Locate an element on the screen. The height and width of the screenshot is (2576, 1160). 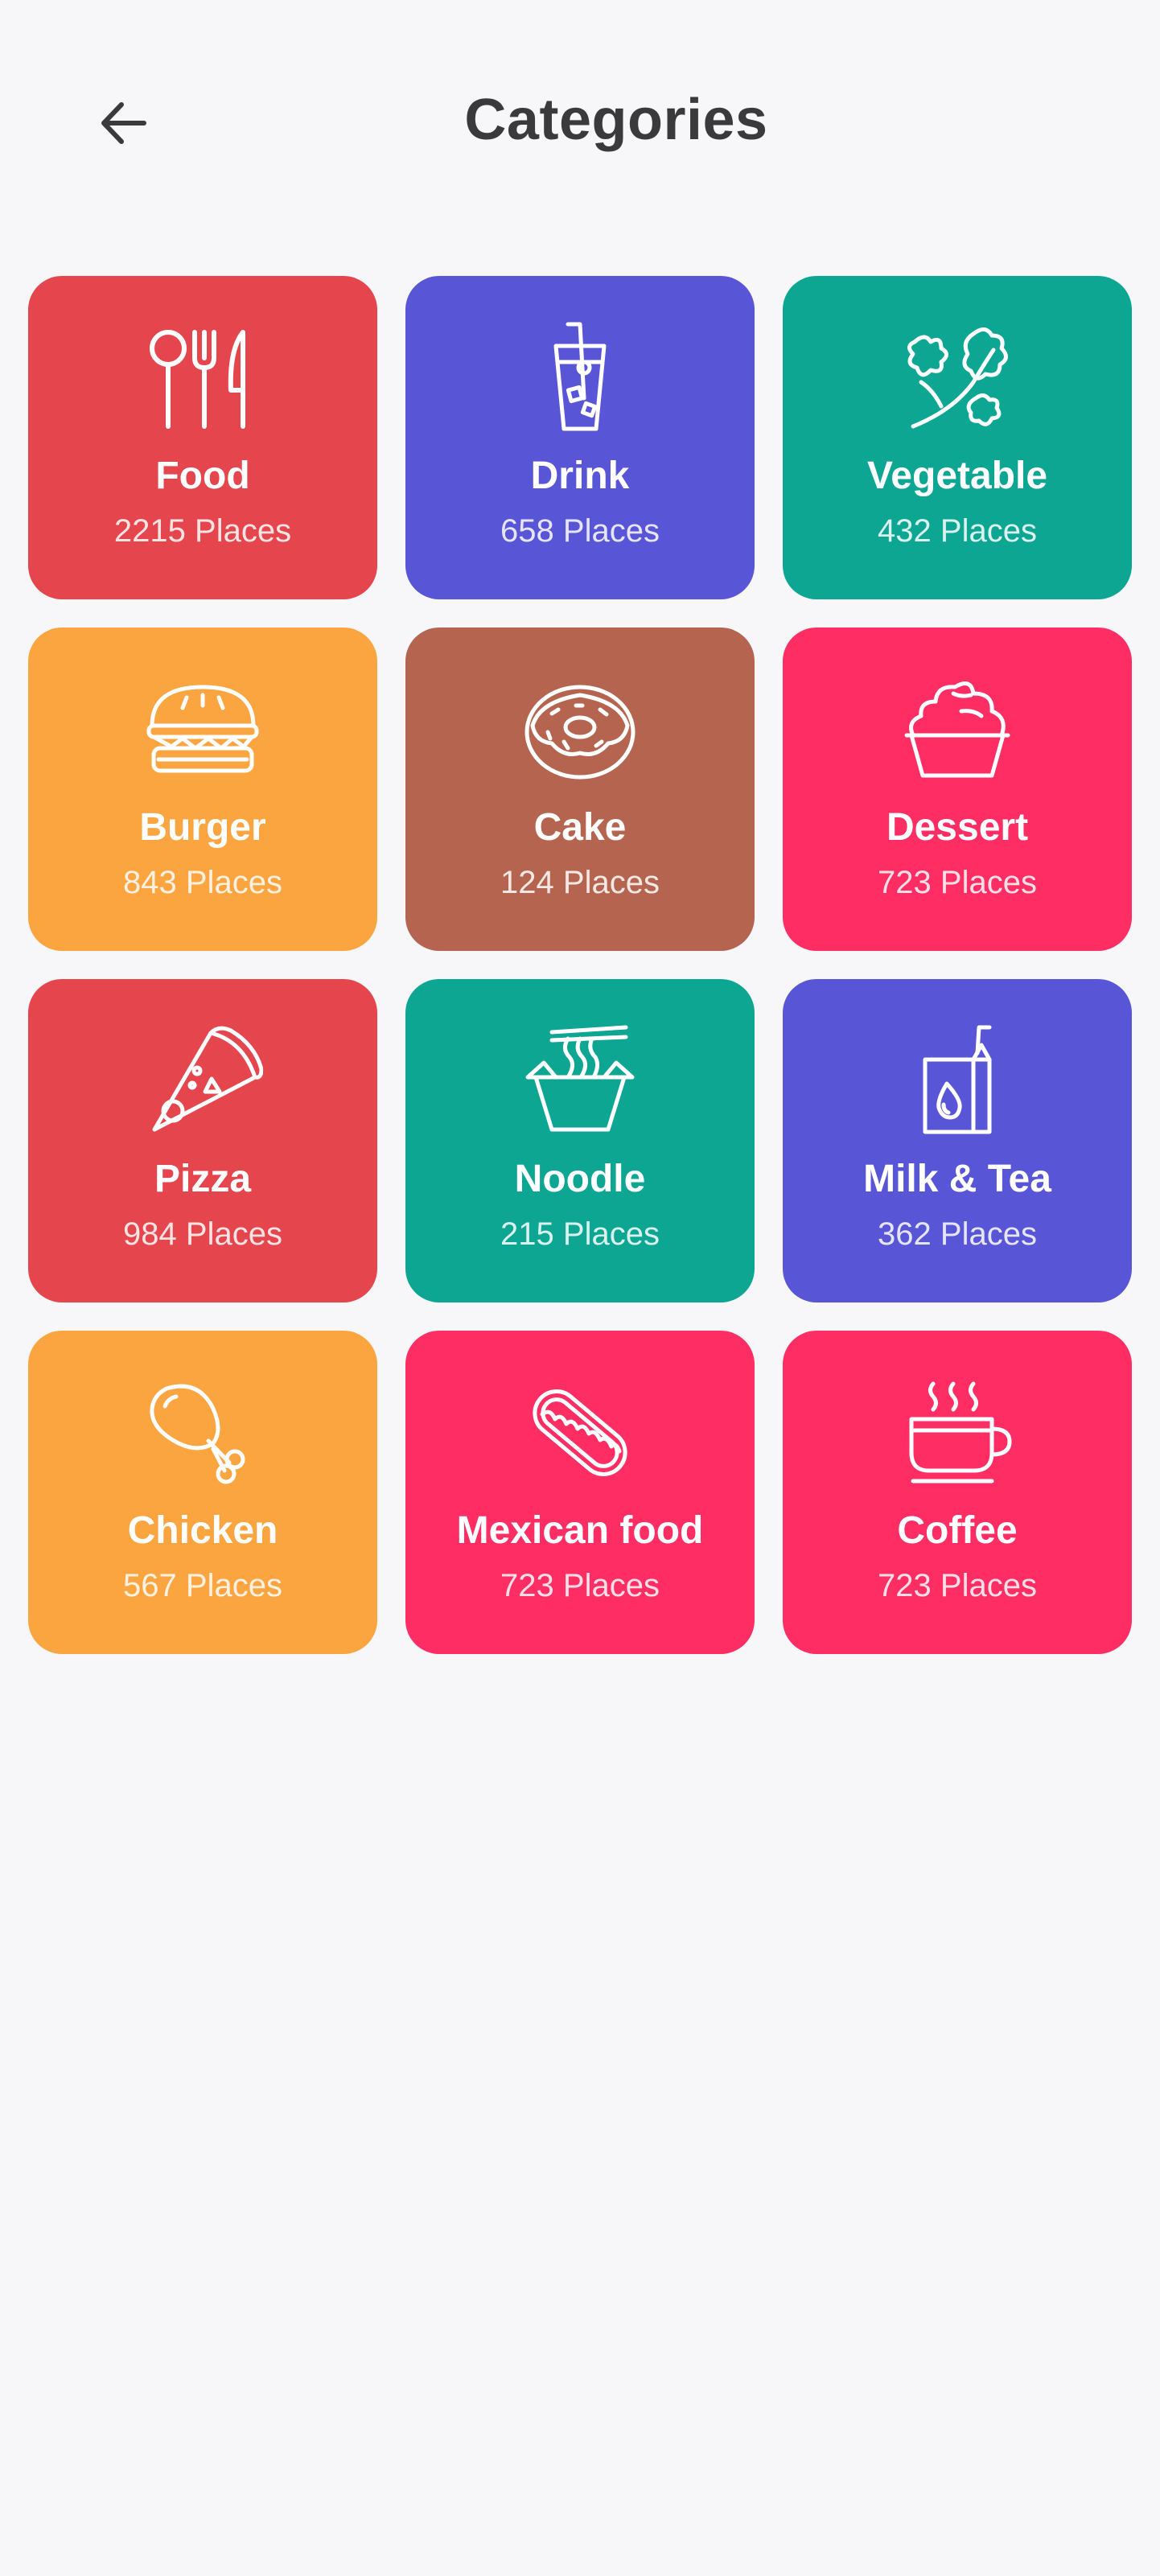
coffee-cup-icon is located at coordinates (957, 1432).